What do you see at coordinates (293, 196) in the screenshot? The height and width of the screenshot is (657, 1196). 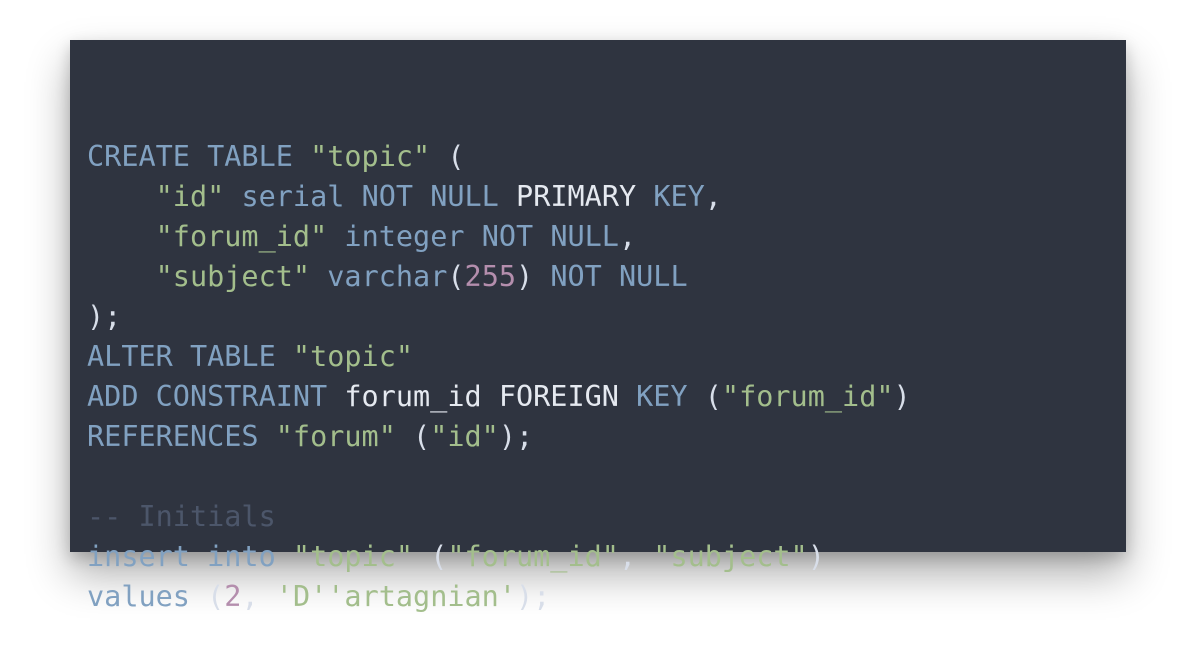 I see `code-token: serial` at bounding box center [293, 196].